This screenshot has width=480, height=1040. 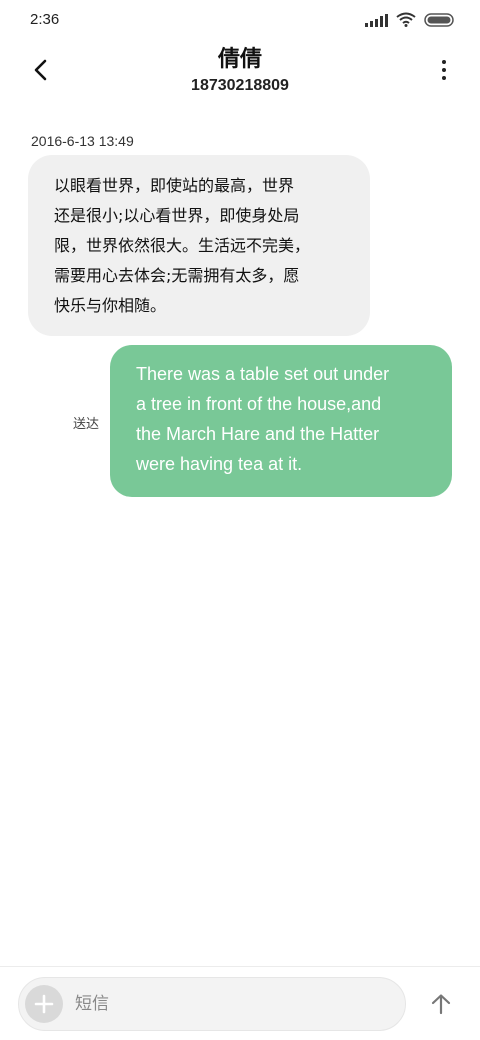 What do you see at coordinates (82, 141) in the screenshot?
I see `message-timestamp: 2016-6-13 13:49` at bounding box center [82, 141].